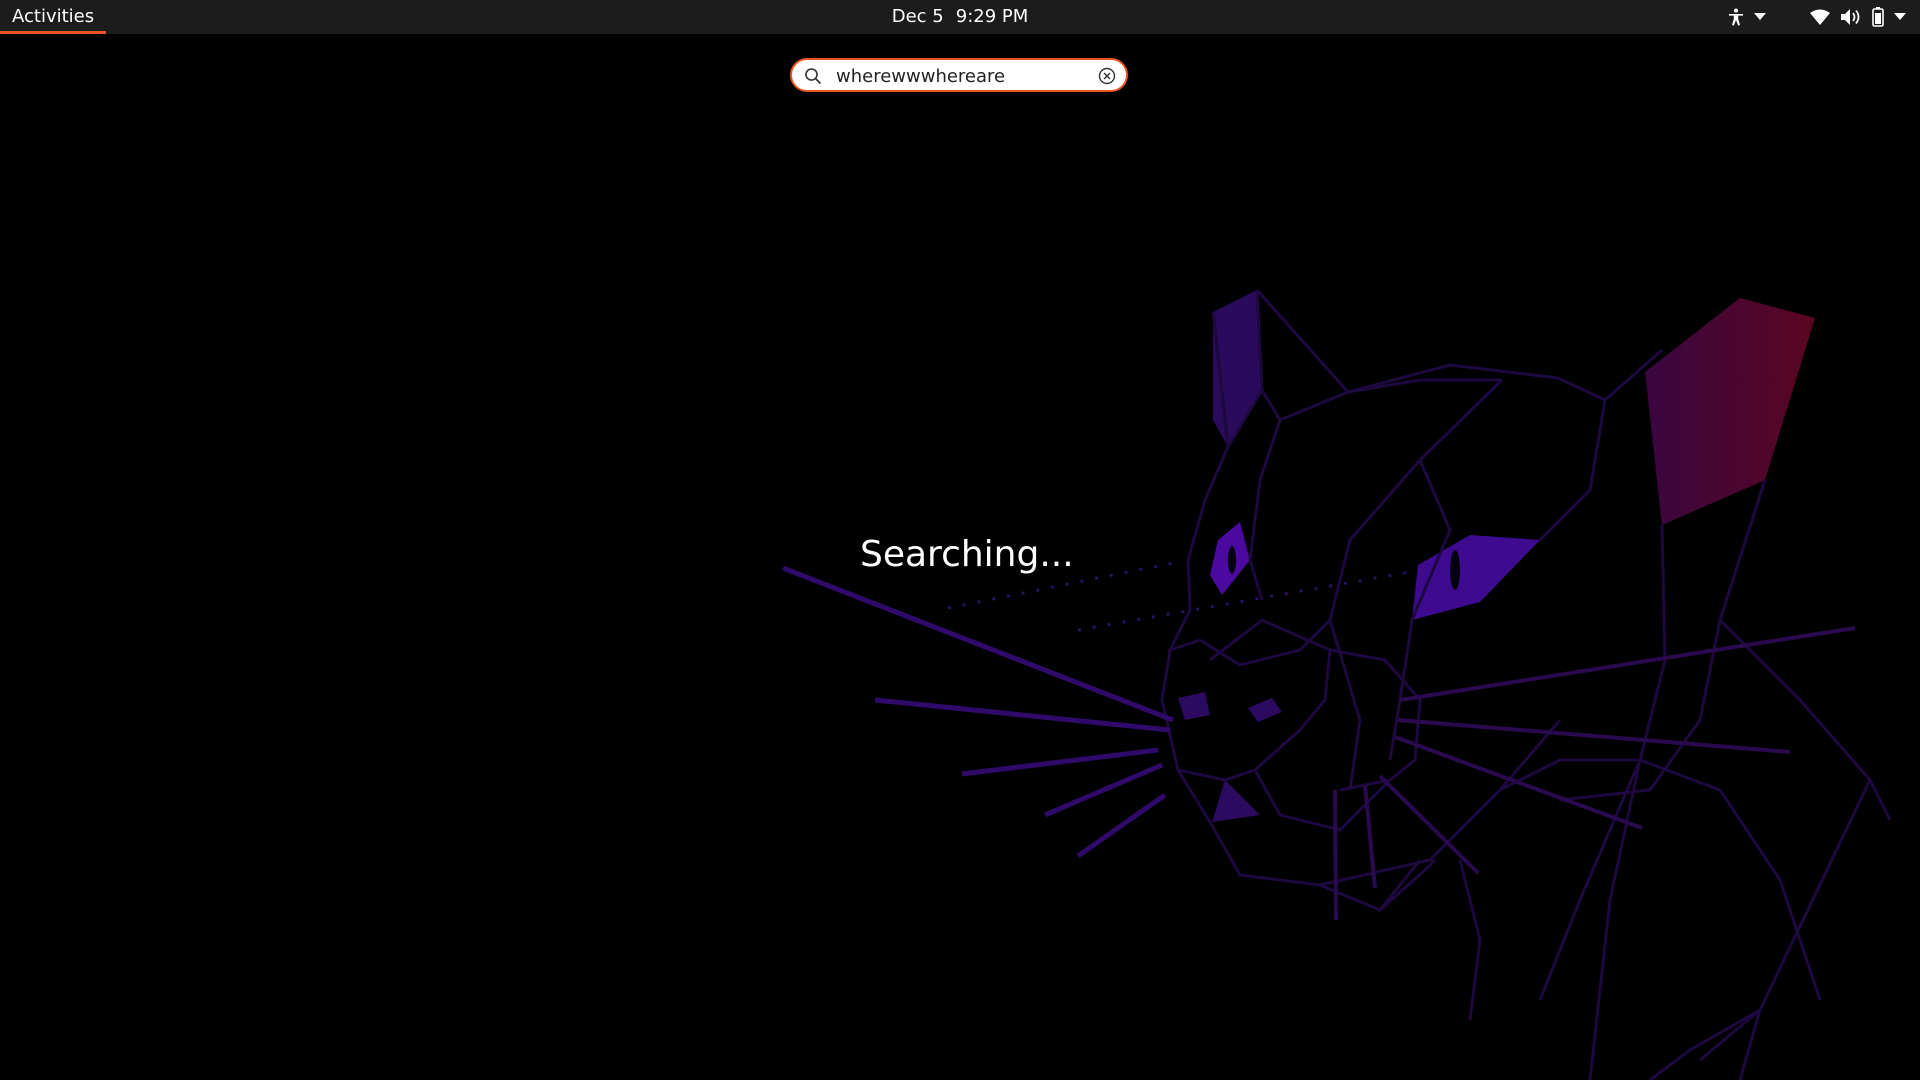 The width and height of the screenshot is (1920, 1080). Describe the element at coordinates (1878, 17) in the screenshot. I see `battery-icon` at that location.